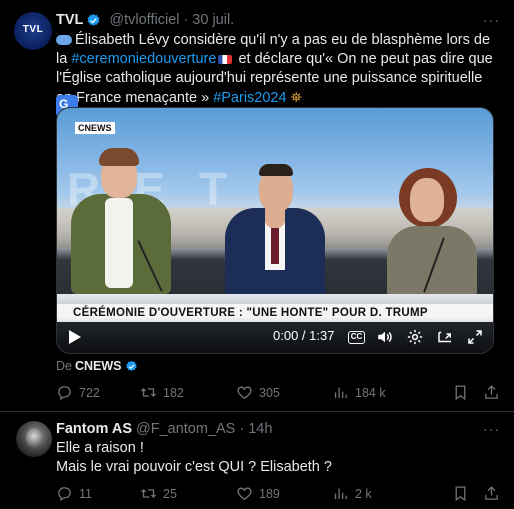  I want to click on speech-bubble-emoji-icon, so click(64, 40).